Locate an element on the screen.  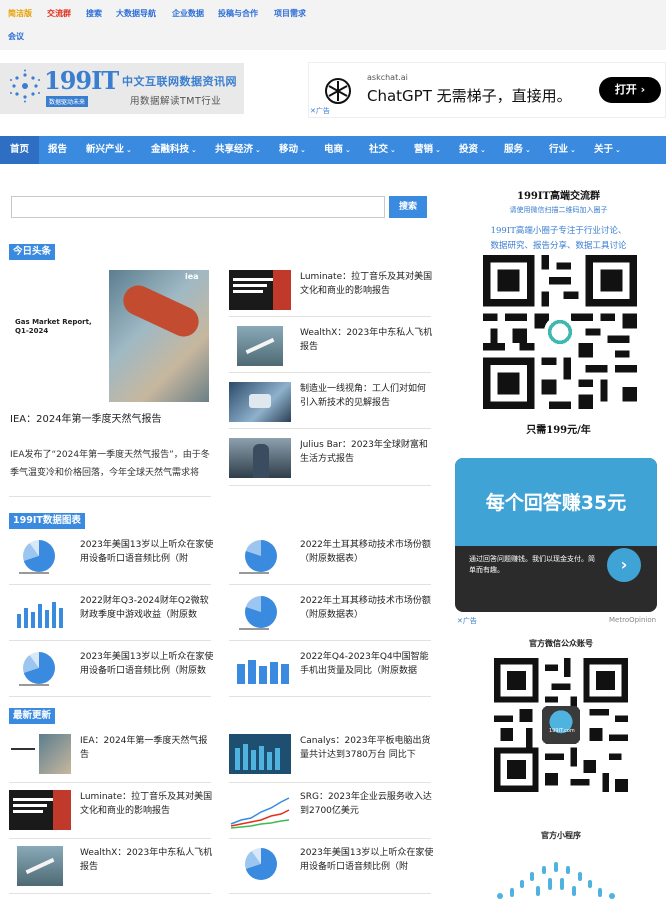
nav-about: 关于 ⌄ is located at coordinates (607, 150).